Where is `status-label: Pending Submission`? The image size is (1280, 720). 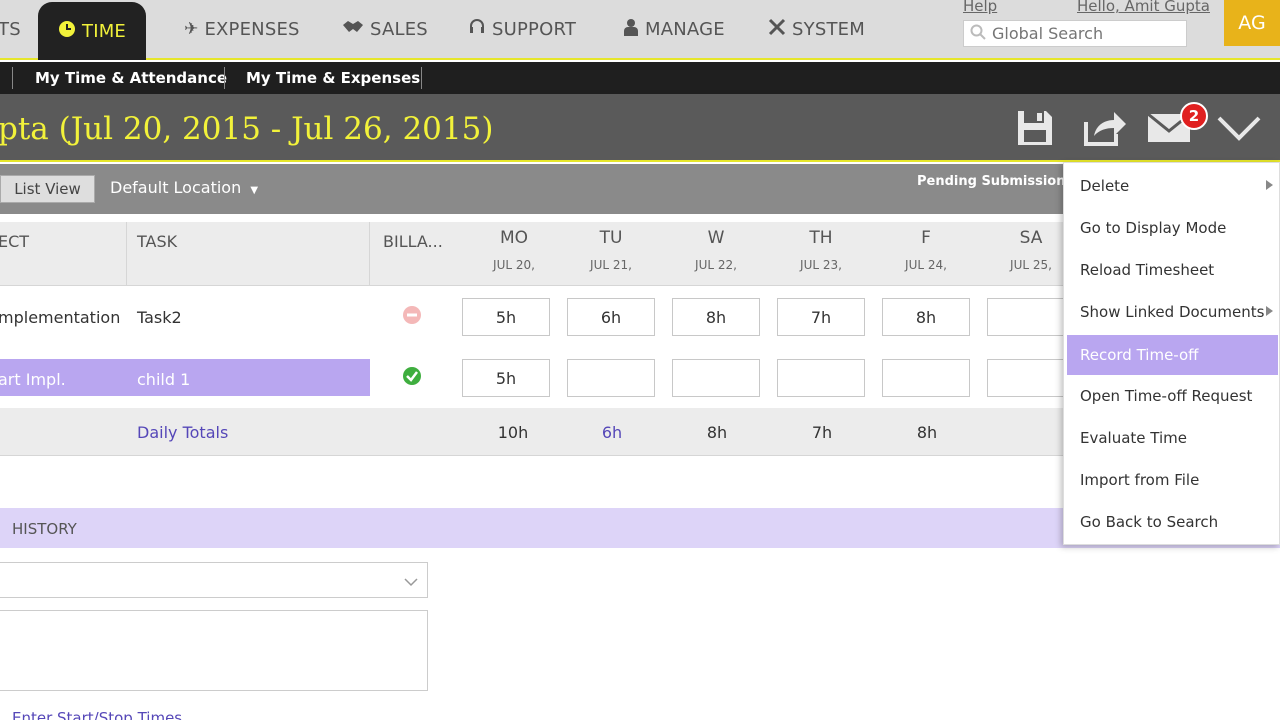
status-label: Pending Submission is located at coordinates (991, 181).